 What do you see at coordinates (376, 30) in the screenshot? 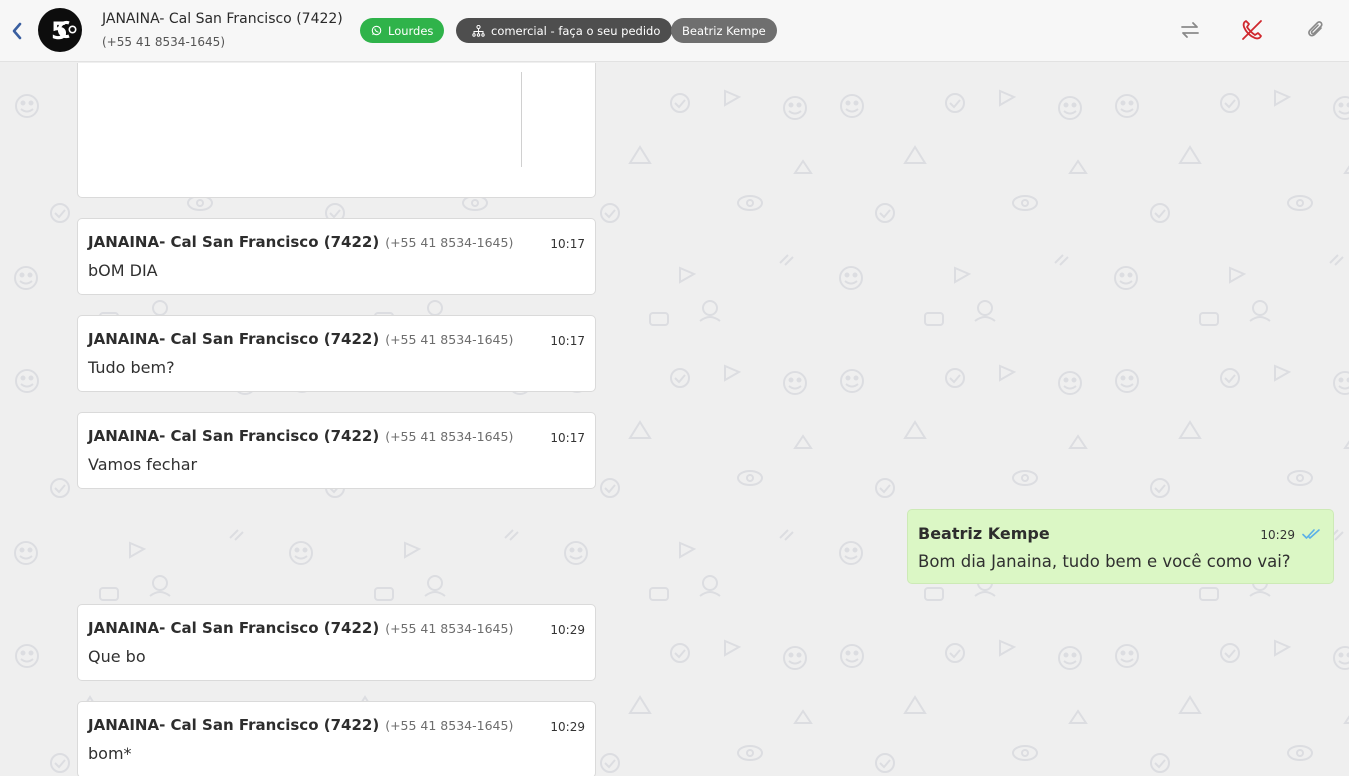
I see `whatsapp-icon` at bounding box center [376, 30].